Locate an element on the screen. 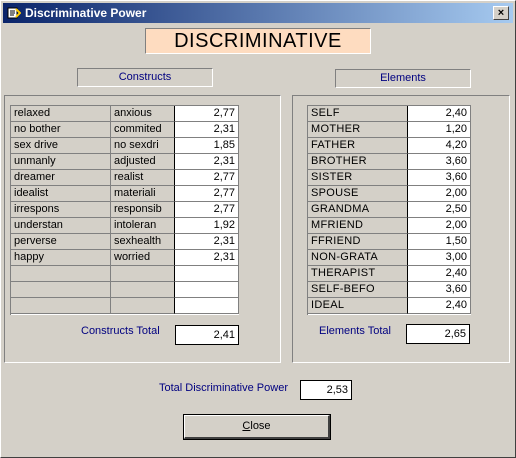 This screenshot has width=516, height=458. construct-row: perverse sexhealth 2,31 is located at coordinates (125, 242).